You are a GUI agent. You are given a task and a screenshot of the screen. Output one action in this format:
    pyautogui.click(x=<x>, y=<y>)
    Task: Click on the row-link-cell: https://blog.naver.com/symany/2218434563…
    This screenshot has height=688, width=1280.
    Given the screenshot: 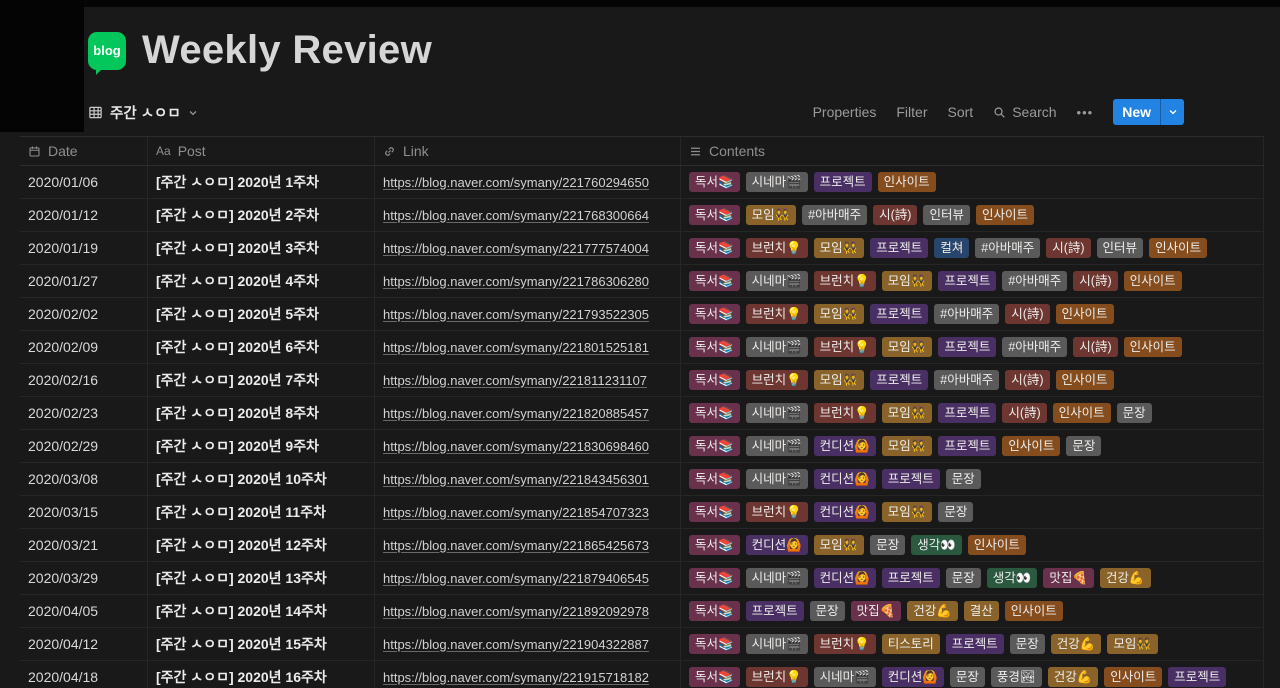 What is the action you would take?
    pyautogui.click(x=528, y=479)
    